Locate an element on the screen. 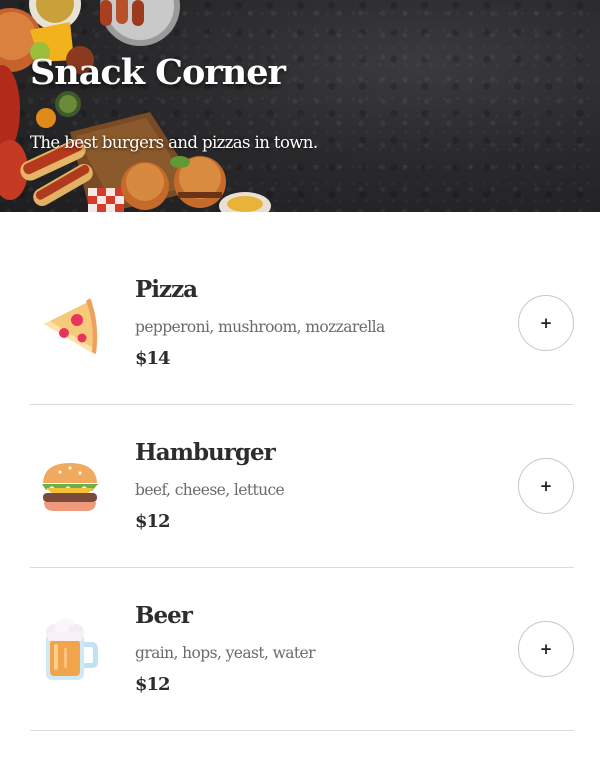 The image size is (600, 784). item-name: Hamburger is located at coordinates (205, 452).